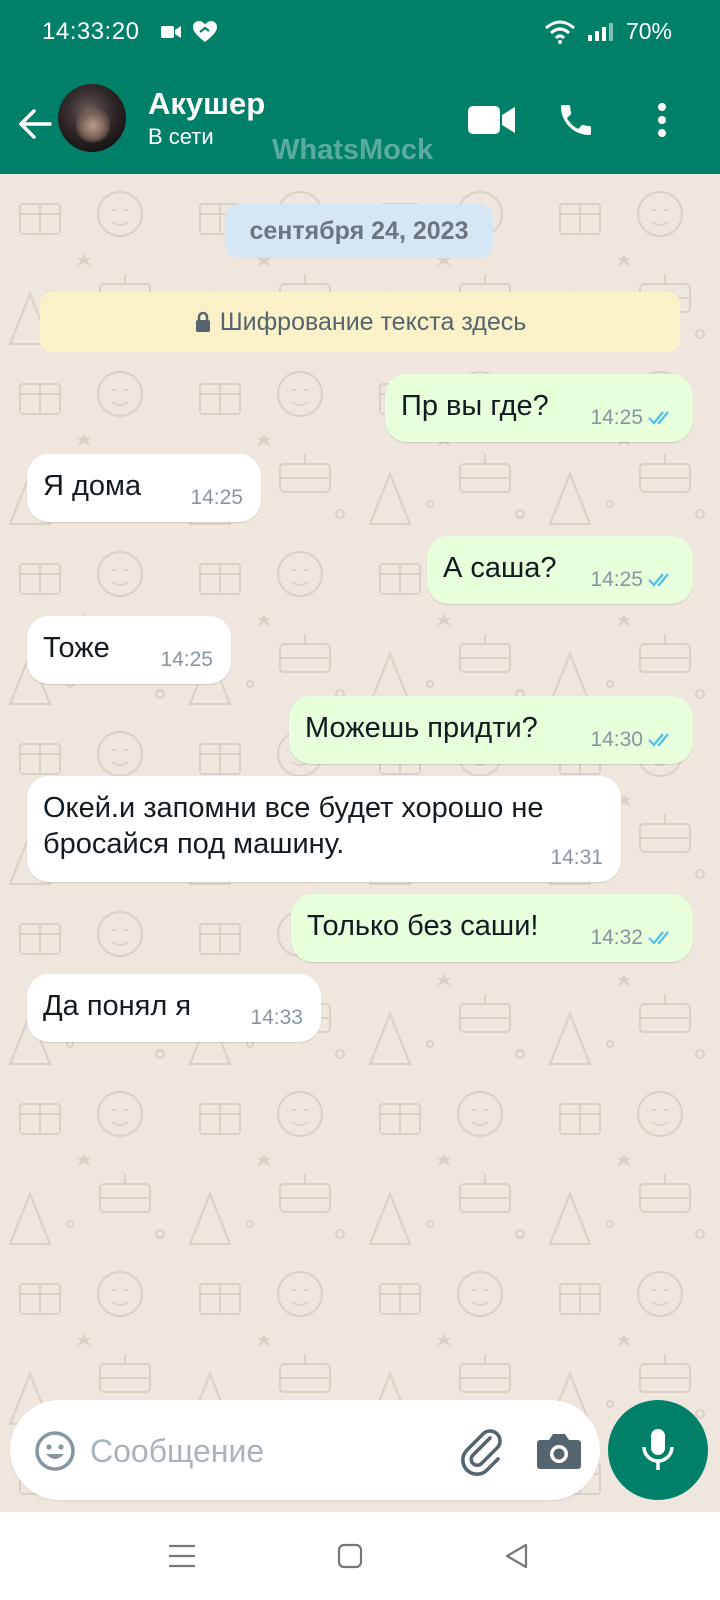 The height and width of the screenshot is (1600, 720). I want to click on message-time: 14:30, so click(616, 739).